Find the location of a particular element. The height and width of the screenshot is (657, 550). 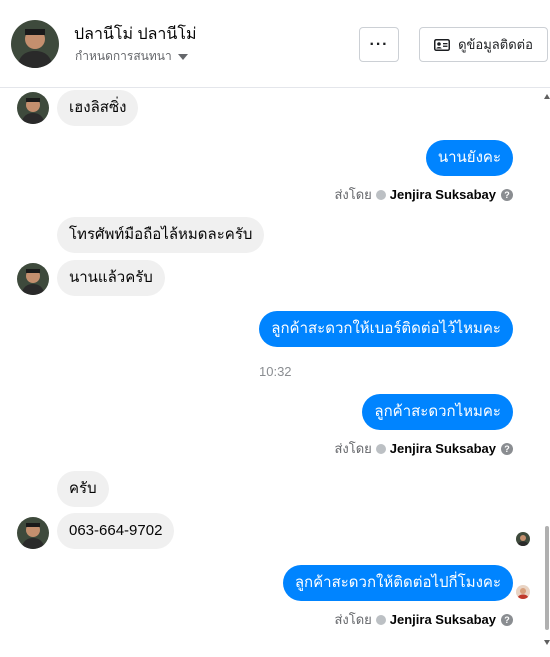

message-bubble-outgoing: ลูกค้าสะดวกให้ติดต่อไปกี่โมงคะ is located at coordinates (397, 583).